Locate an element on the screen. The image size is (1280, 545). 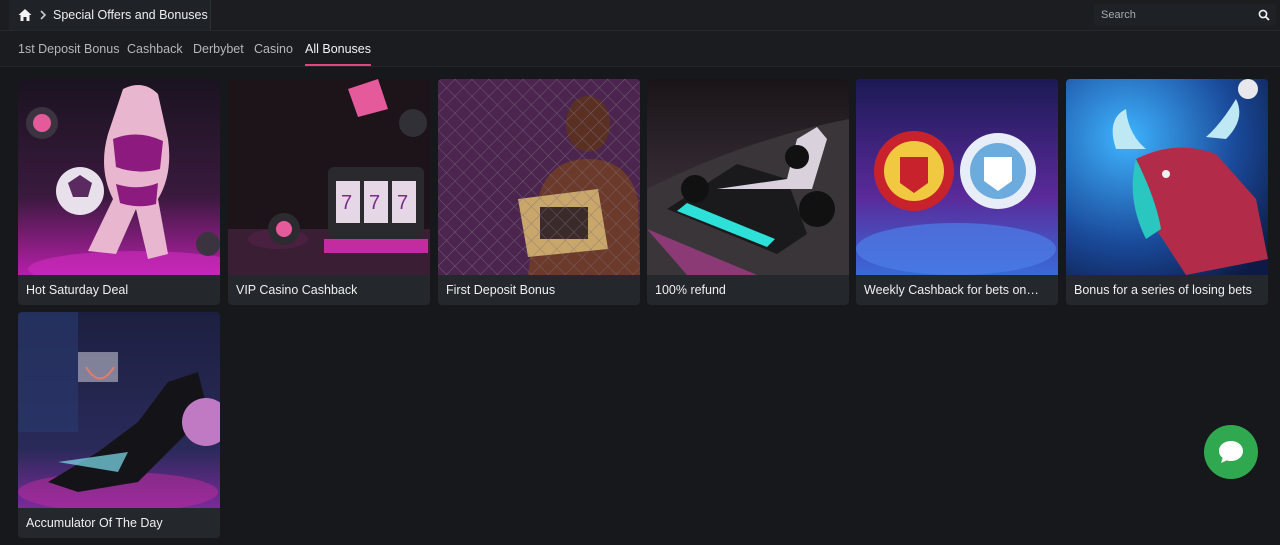
breadcrumb: Special Offers and Bonuses is located at coordinates (110, 15).